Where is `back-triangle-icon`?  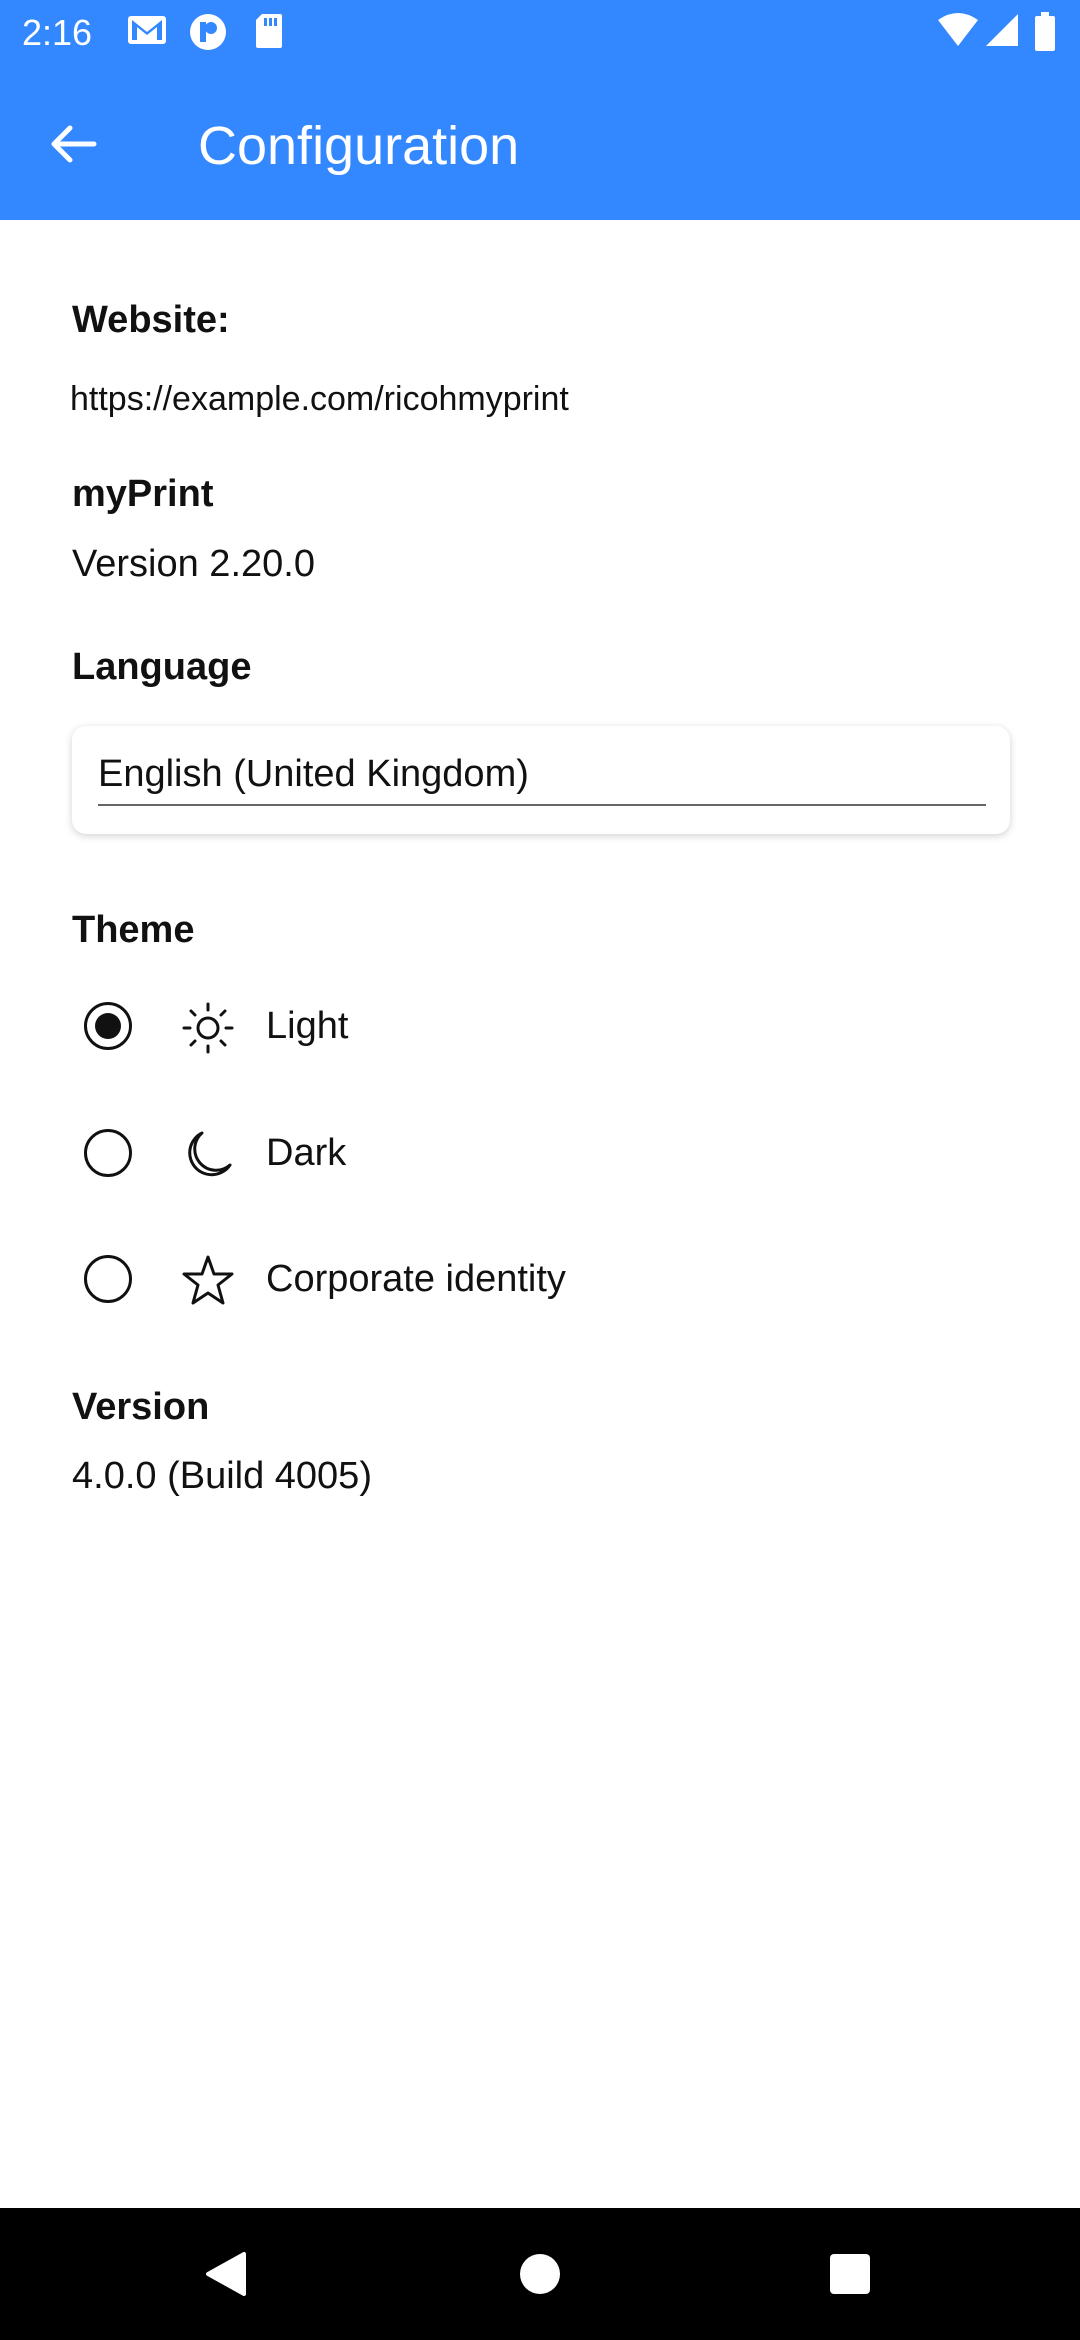 back-triangle-icon is located at coordinates (226, 2274).